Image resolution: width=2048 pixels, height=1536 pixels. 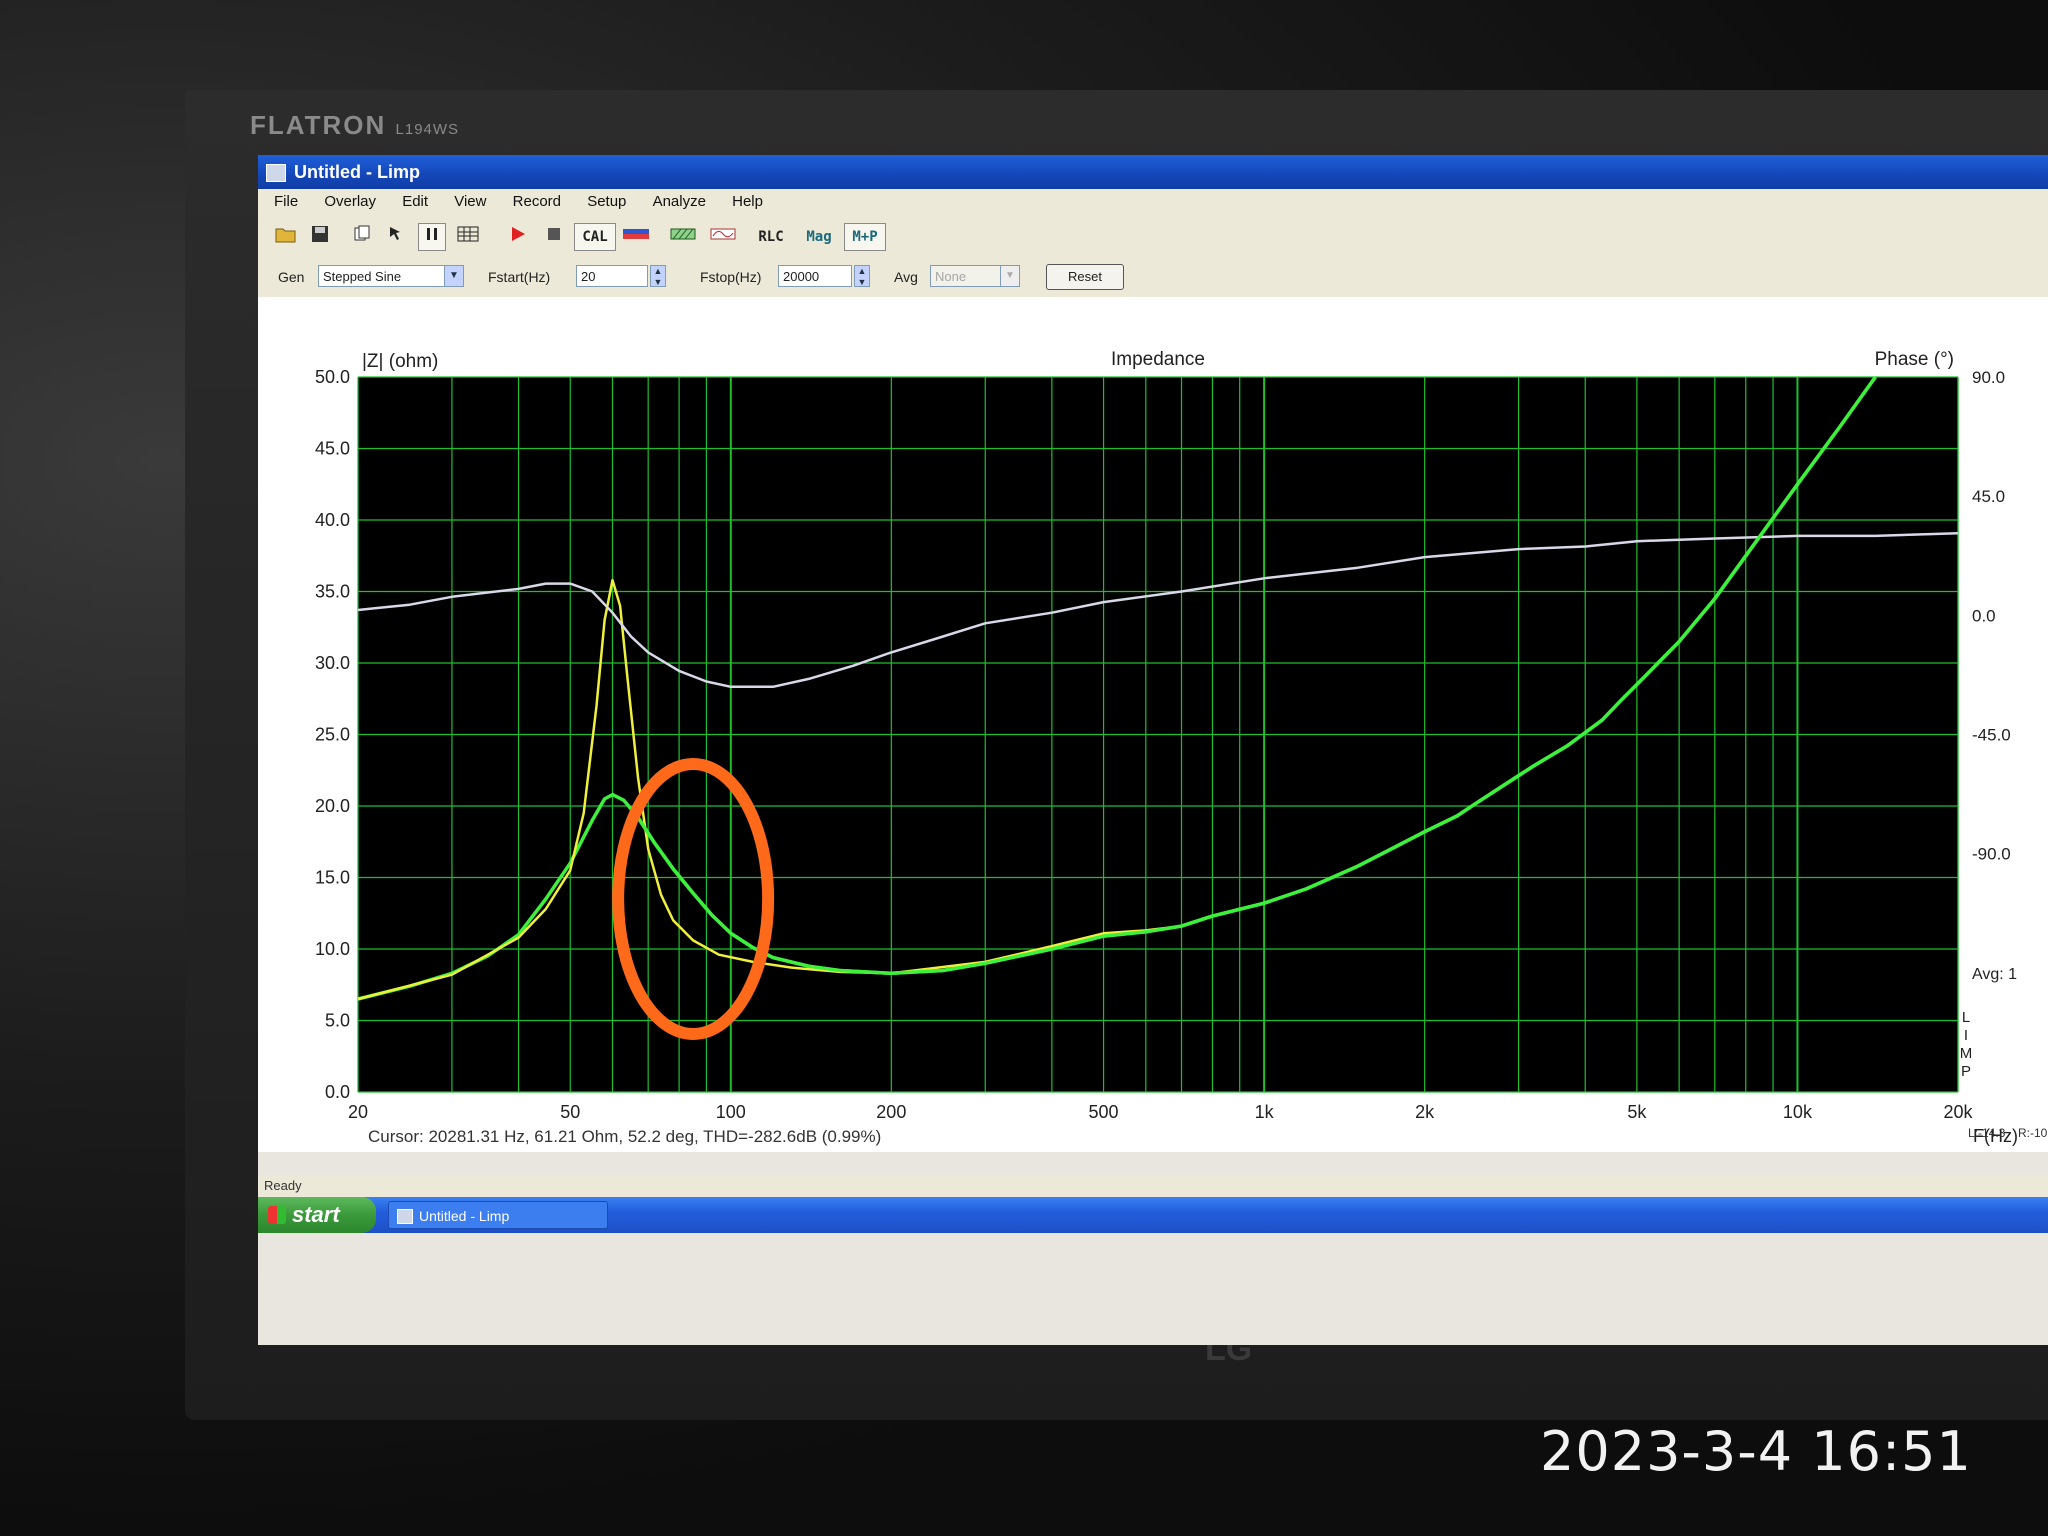 What do you see at coordinates (1153, 1215) in the screenshot?
I see `taskbar: start Untitled - Limp` at bounding box center [1153, 1215].